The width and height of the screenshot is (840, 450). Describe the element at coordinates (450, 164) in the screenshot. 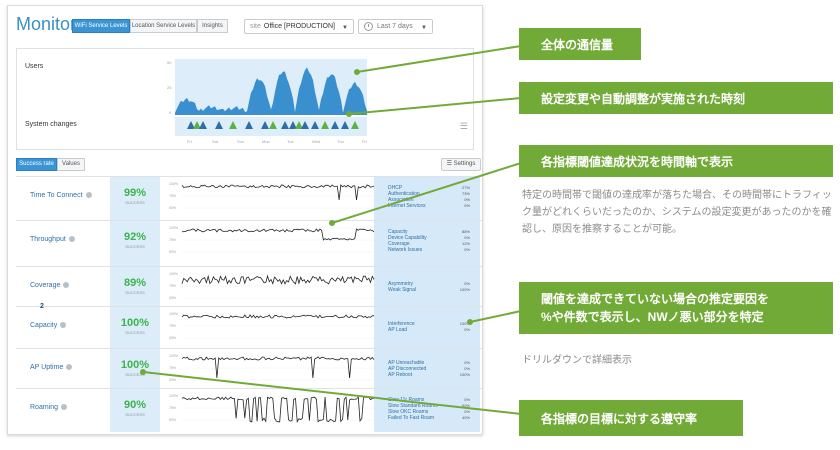

I see `settings-icon: ☰` at that location.